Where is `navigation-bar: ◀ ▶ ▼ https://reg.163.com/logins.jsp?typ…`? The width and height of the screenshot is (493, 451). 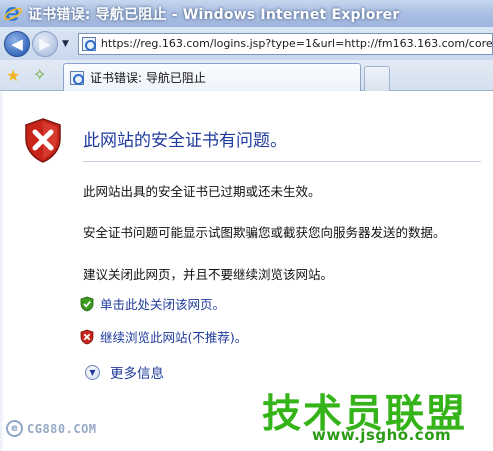 navigation-bar: ◀ ▶ ▼ https://reg.163.com/logins.jsp?typ… is located at coordinates (246, 43).